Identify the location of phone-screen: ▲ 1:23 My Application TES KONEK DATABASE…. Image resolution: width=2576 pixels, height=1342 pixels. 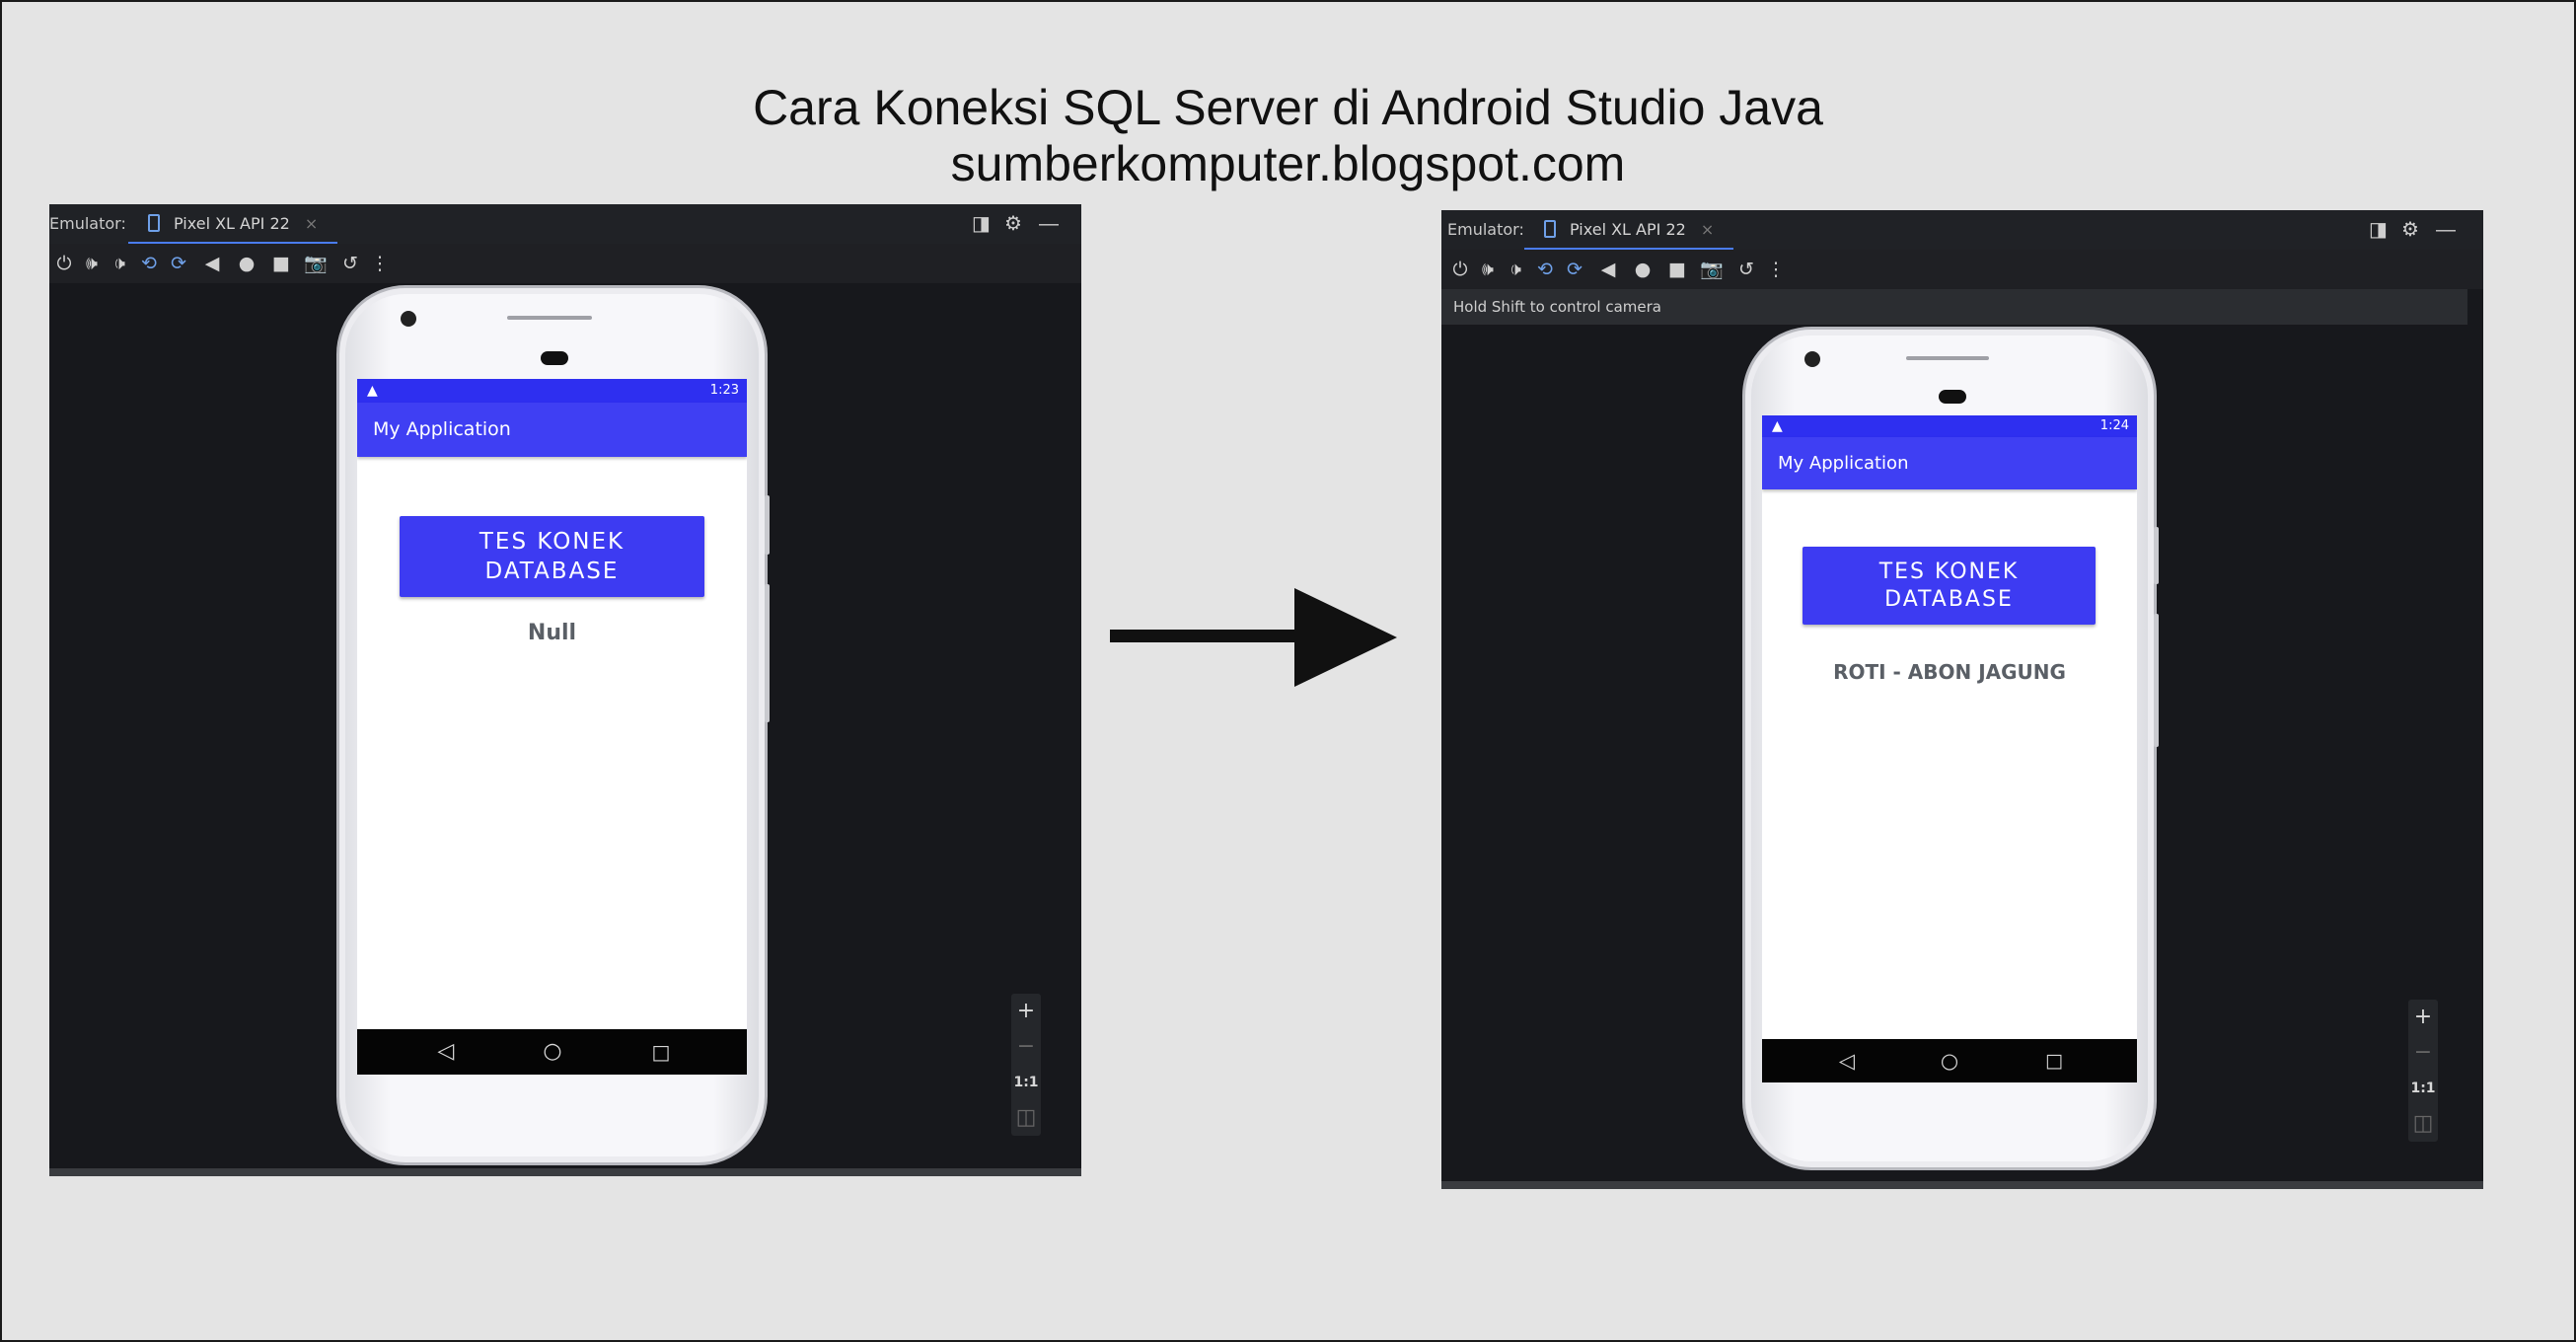
(552, 727).